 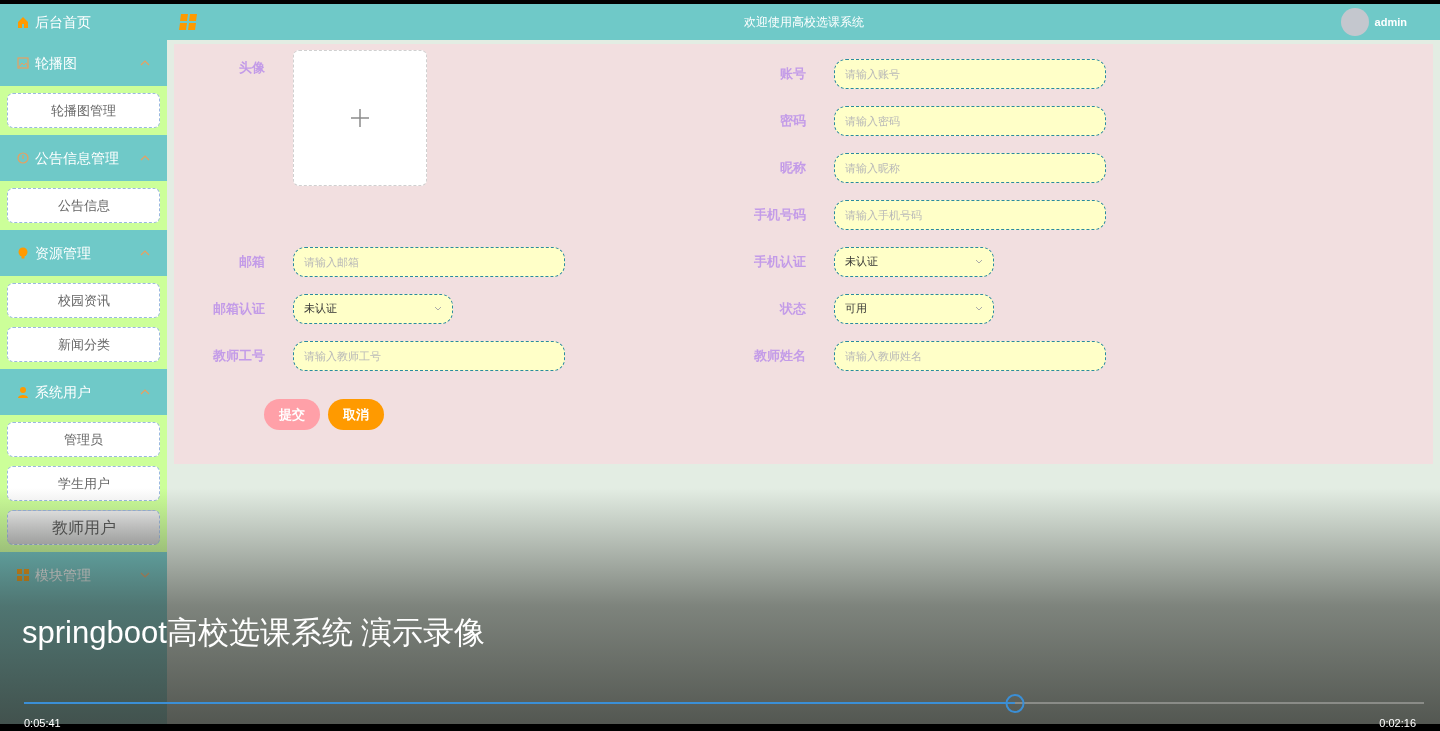 I want to click on input-field: 请输入昵称, so click(x=970, y=167).